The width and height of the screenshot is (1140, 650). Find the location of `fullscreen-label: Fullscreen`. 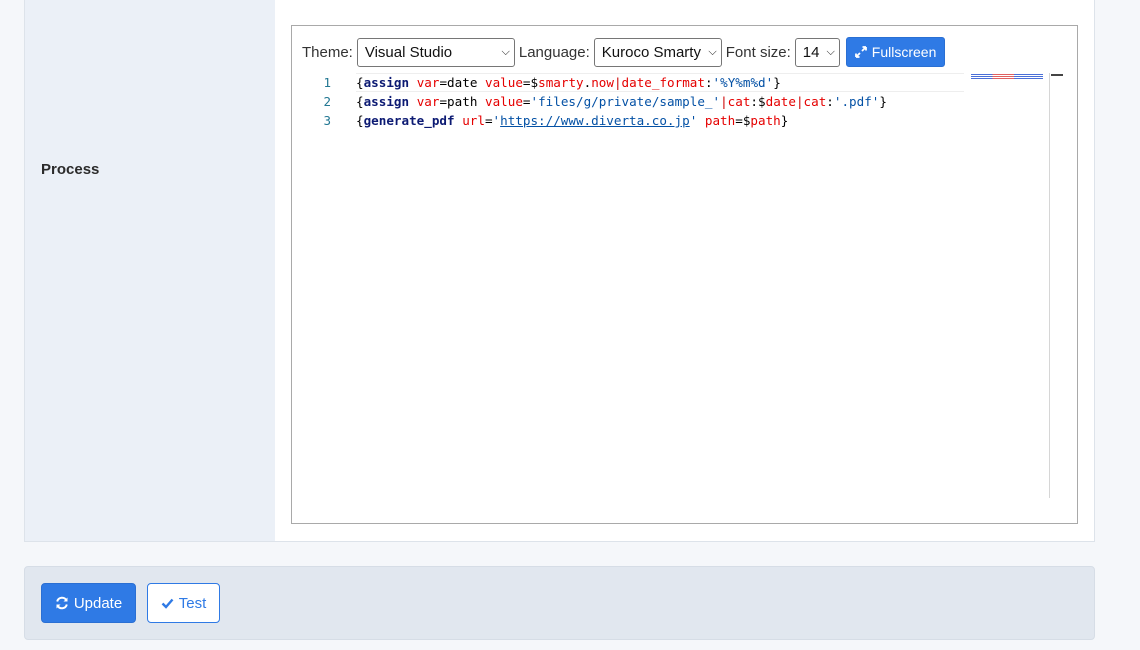

fullscreen-label: Fullscreen is located at coordinates (904, 52).